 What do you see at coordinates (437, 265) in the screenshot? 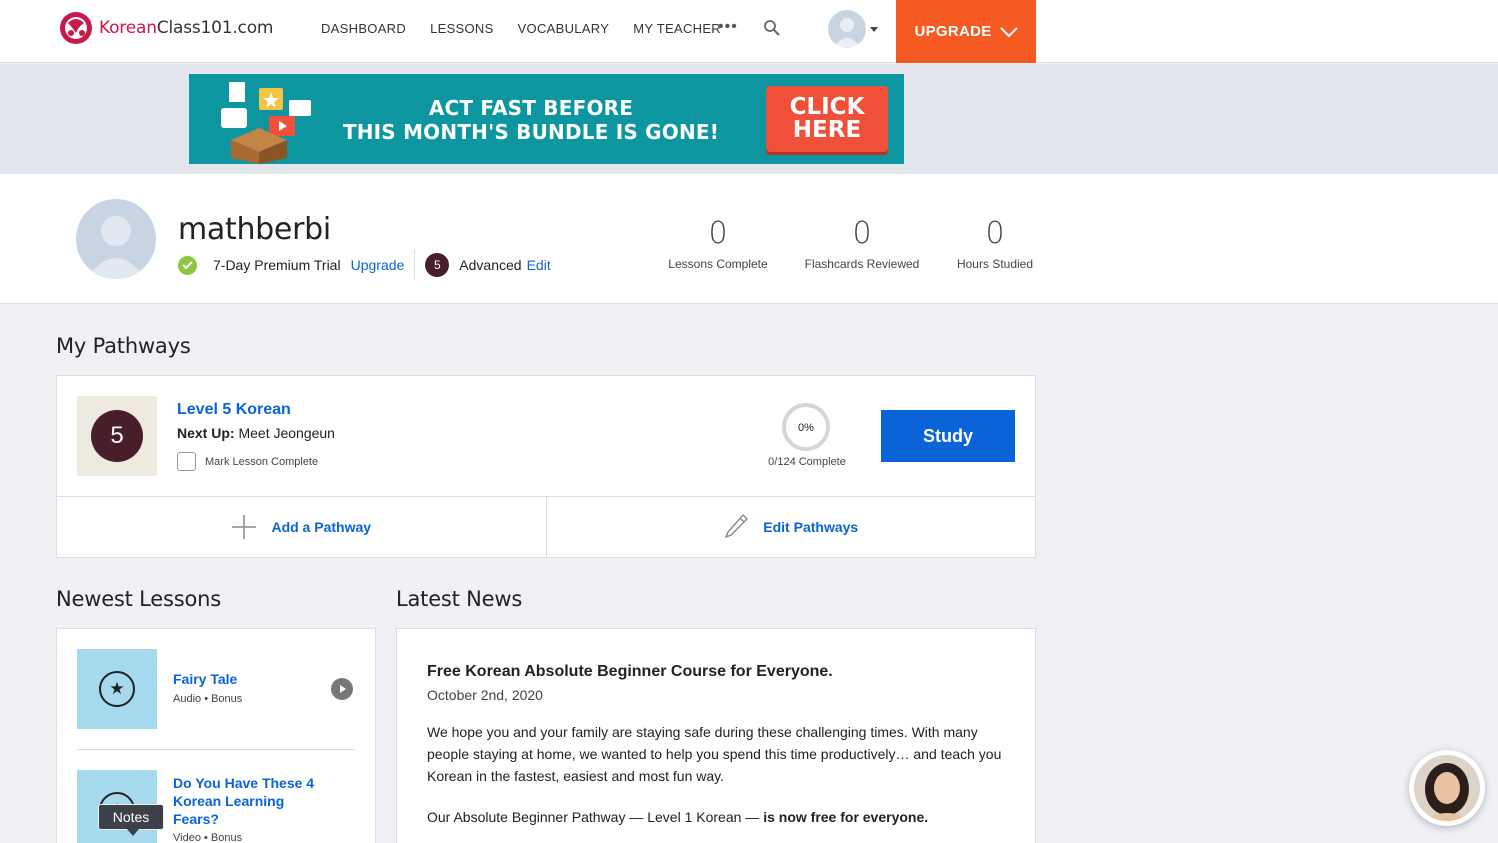
I see `level-badge: 5` at bounding box center [437, 265].